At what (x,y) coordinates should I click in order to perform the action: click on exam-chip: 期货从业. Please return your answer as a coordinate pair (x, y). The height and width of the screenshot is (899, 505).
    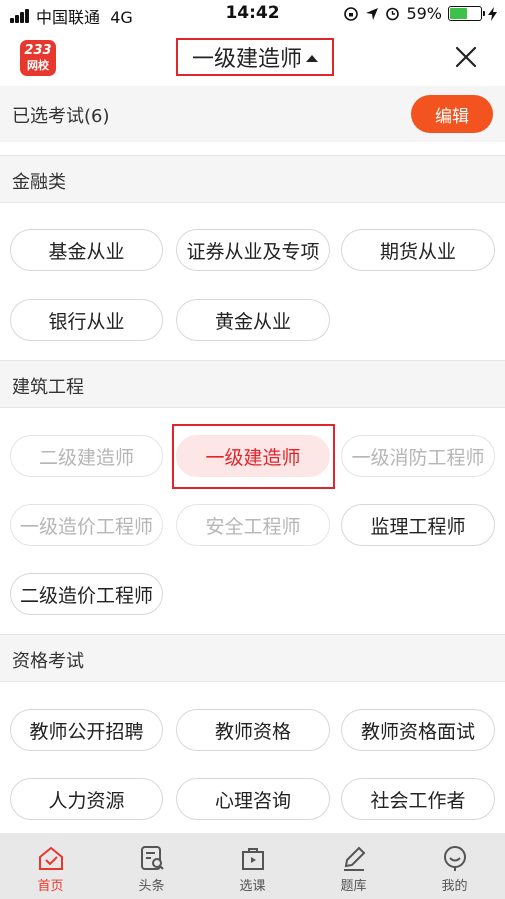
    Looking at the image, I should click on (418, 250).